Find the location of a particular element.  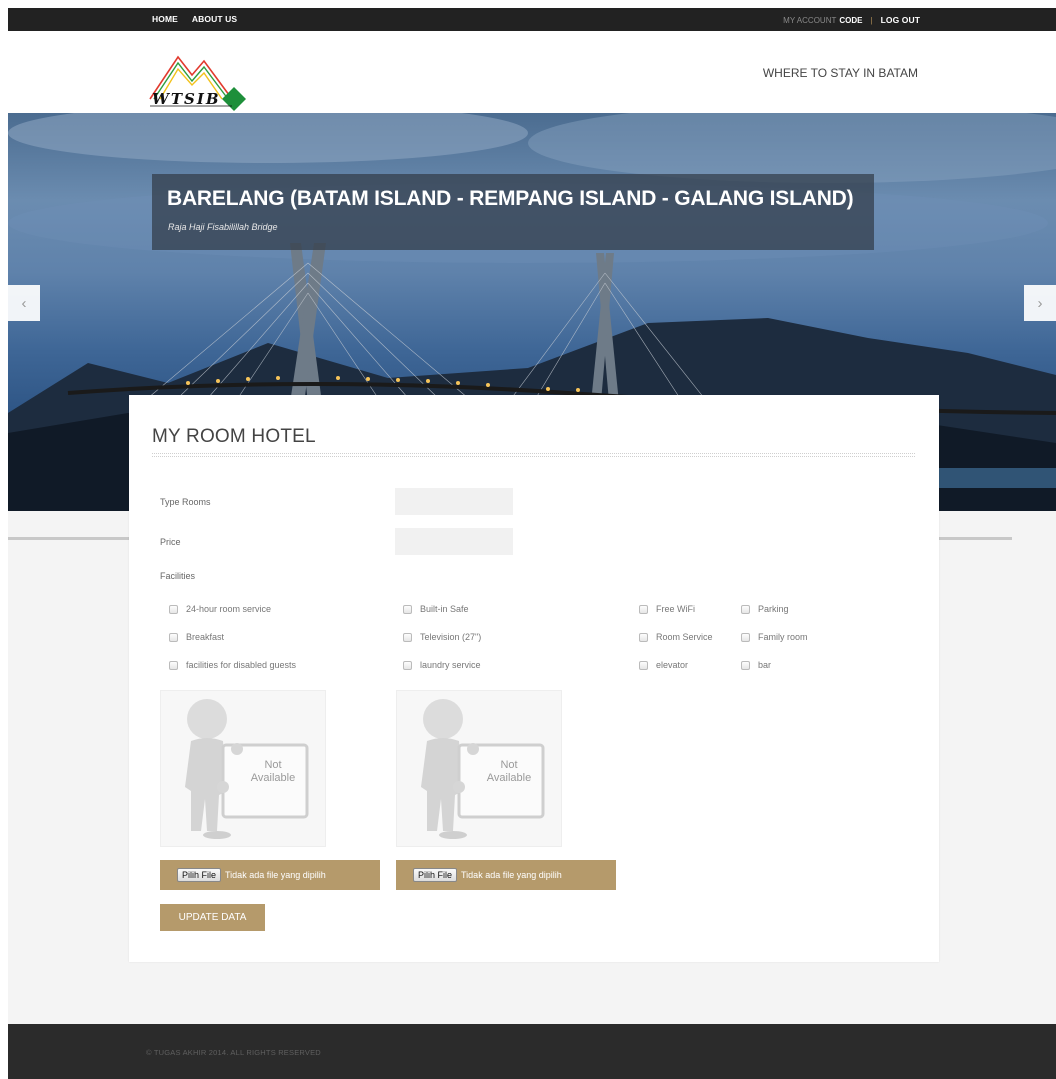

facilities-label: Facilities is located at coordinates (178, 576).